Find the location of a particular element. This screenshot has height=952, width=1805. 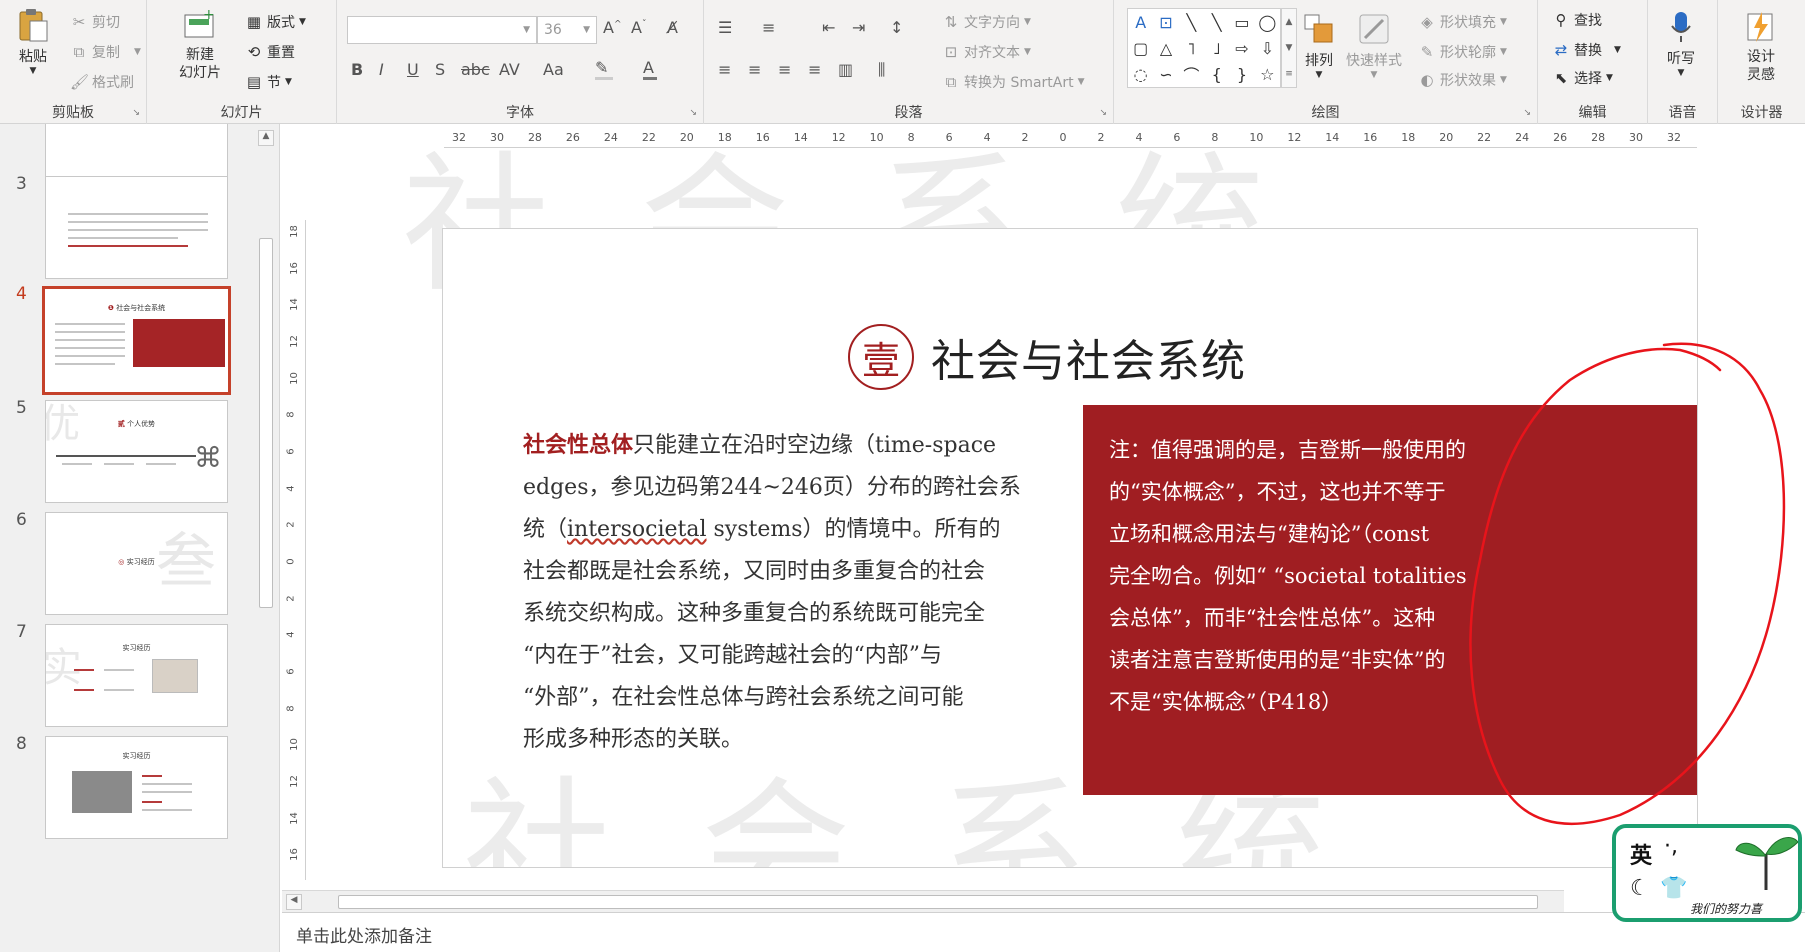

replace-button: ⇄ 替换 ▼ is located at coordinates (1586, 50).